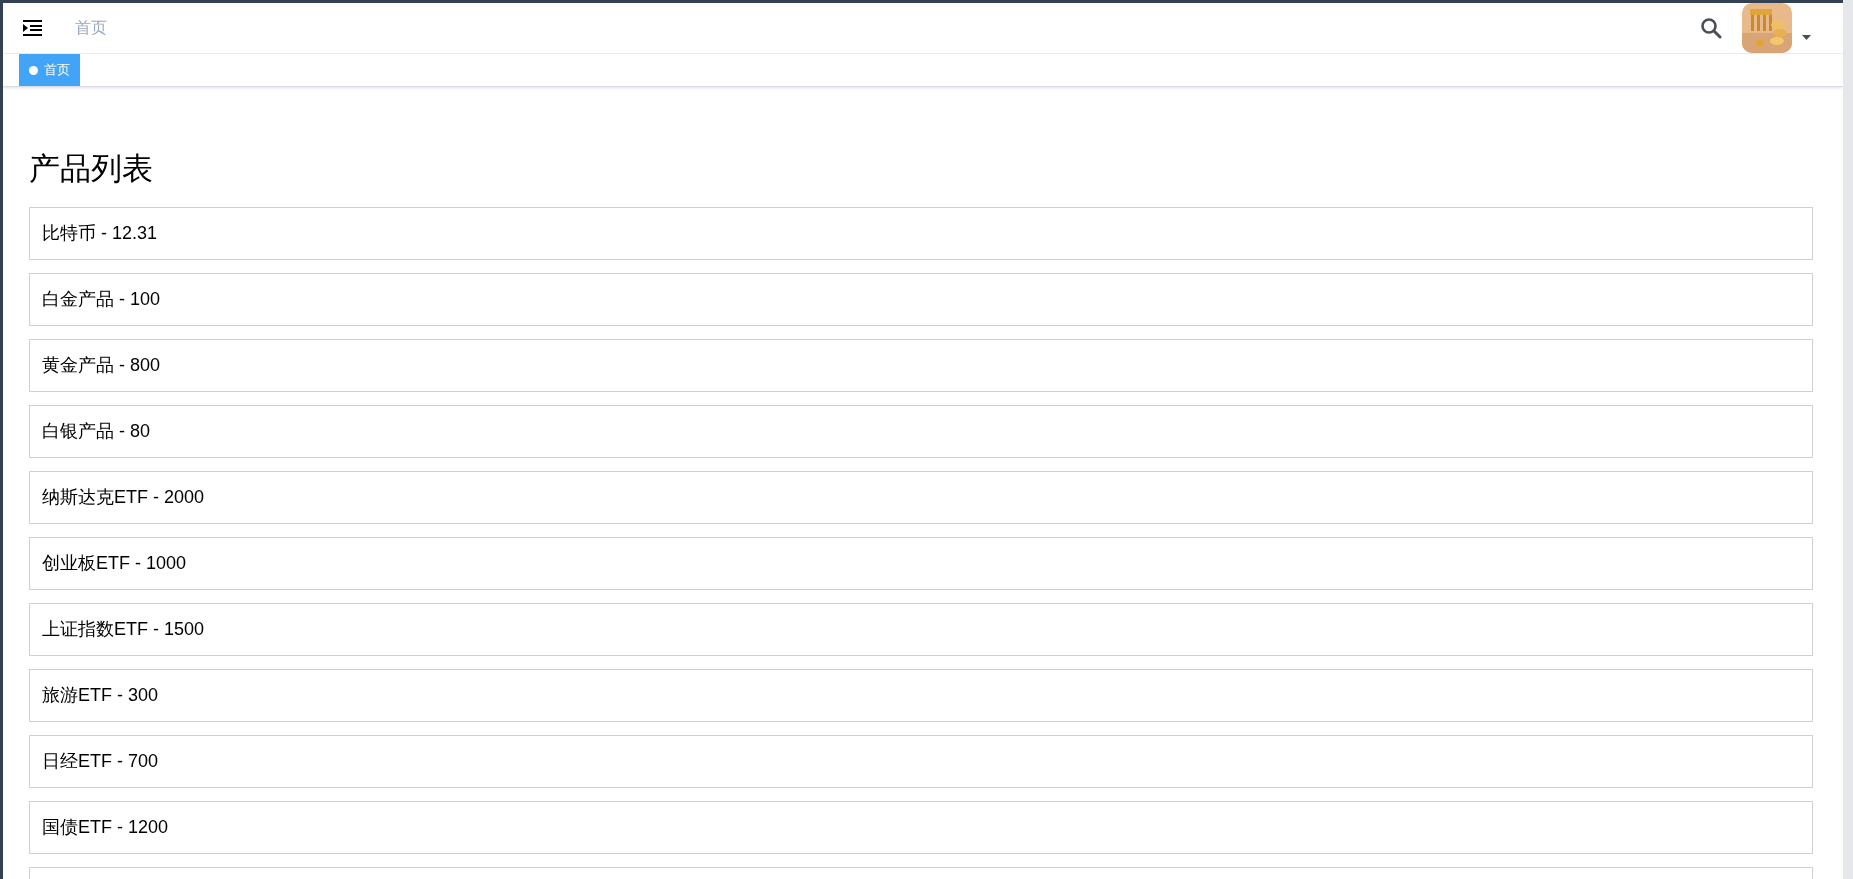 The height and width of the screenshot is (879, 1853). Describe the element at coordinates (1711, 28) in the screenshot. I see `search-icon` at that location.